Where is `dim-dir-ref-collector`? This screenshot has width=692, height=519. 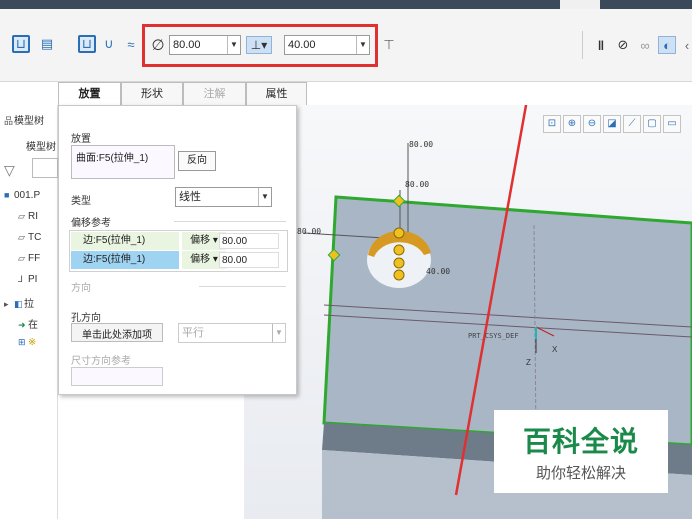
dim-dir-ref-collector is located at coordinates (117, 376).